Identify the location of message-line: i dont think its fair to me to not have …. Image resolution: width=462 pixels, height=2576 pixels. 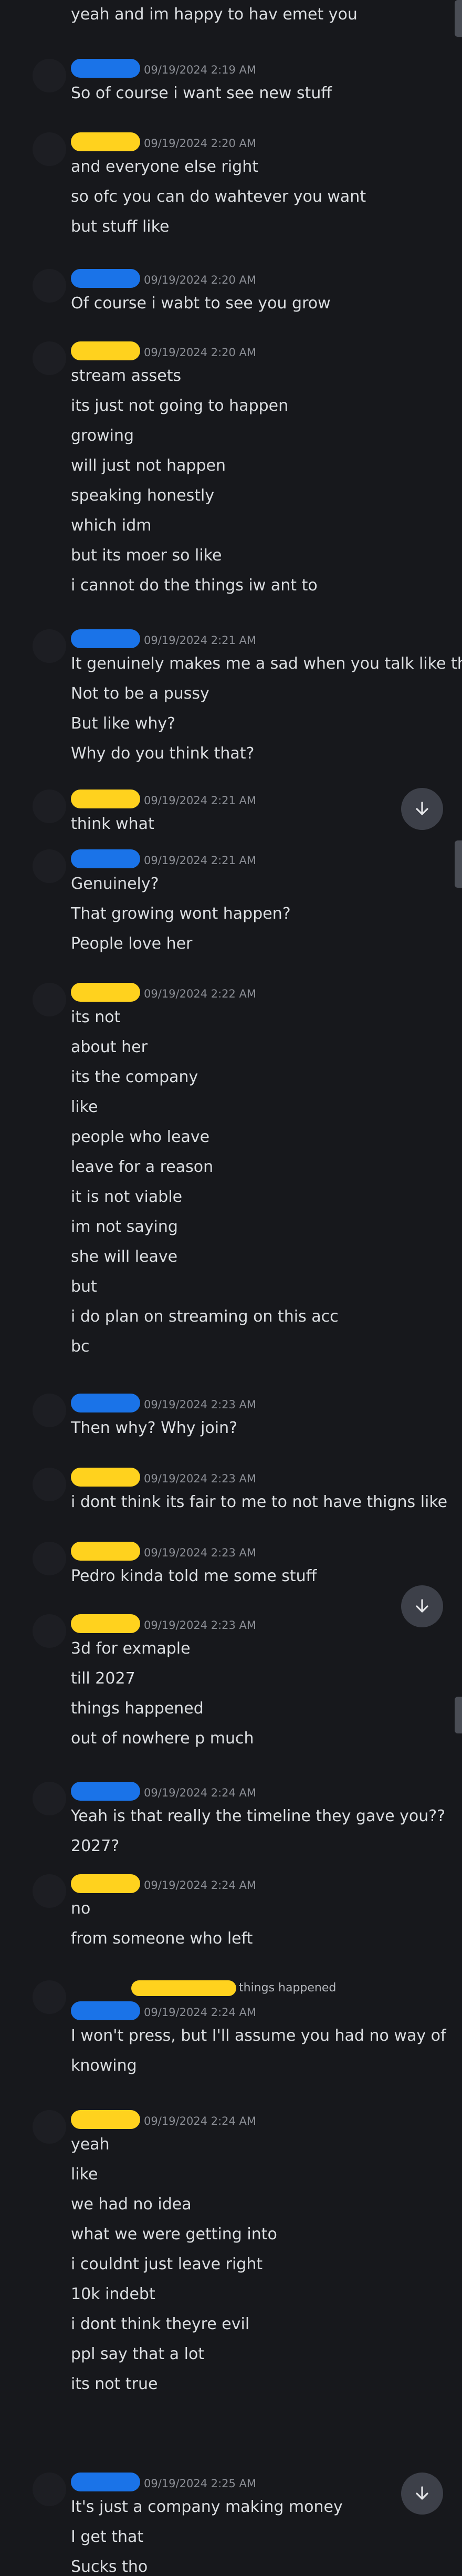
(259, 1502).